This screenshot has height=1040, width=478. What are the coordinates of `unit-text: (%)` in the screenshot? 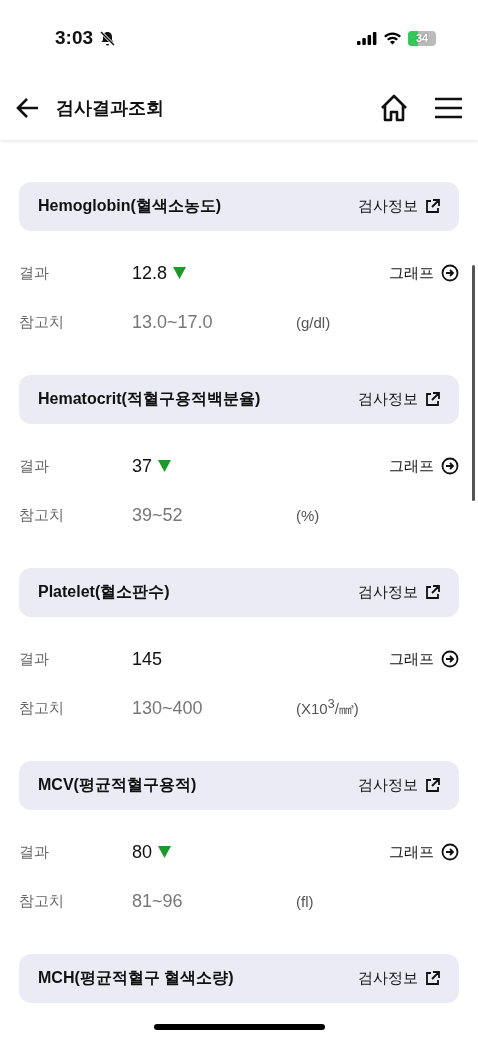 It's located at (308, 515).